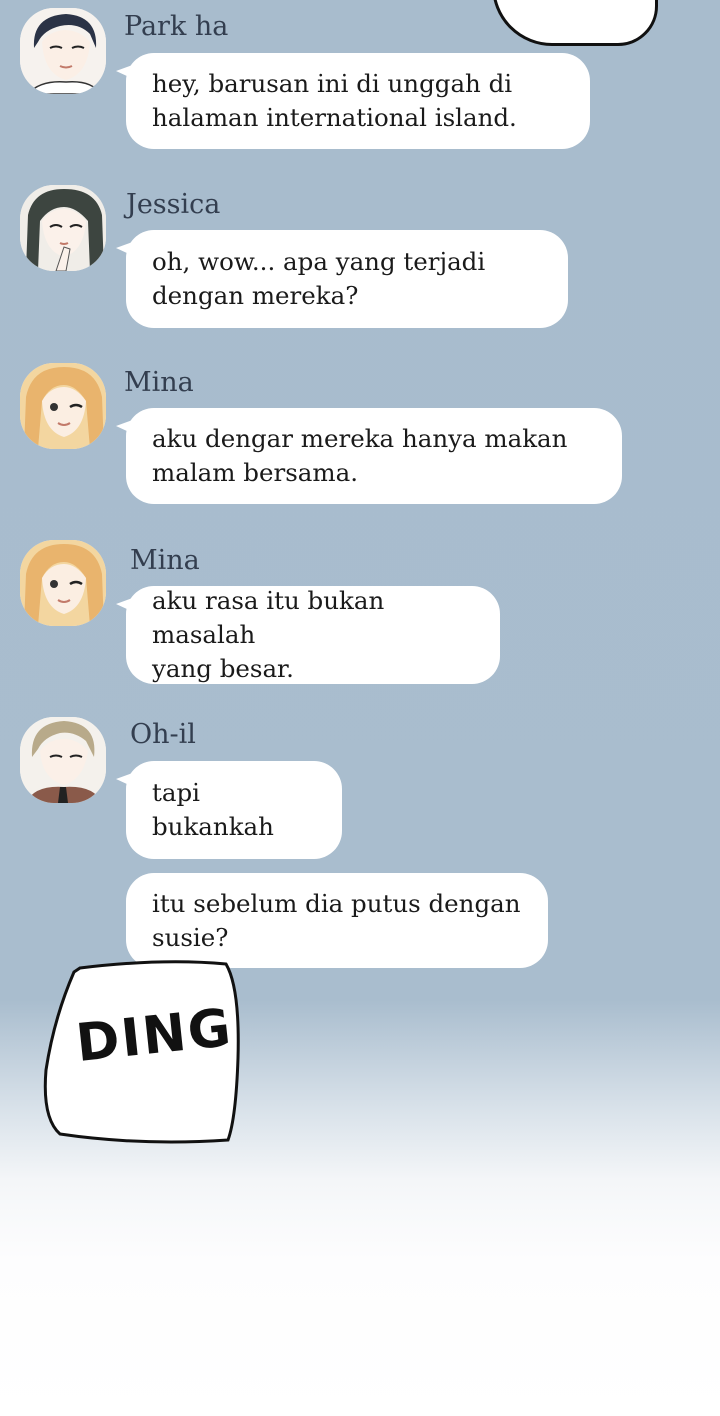  I want to click on message-bubble: itu sebelum dia putus dengan susie?, so click(337, 920).